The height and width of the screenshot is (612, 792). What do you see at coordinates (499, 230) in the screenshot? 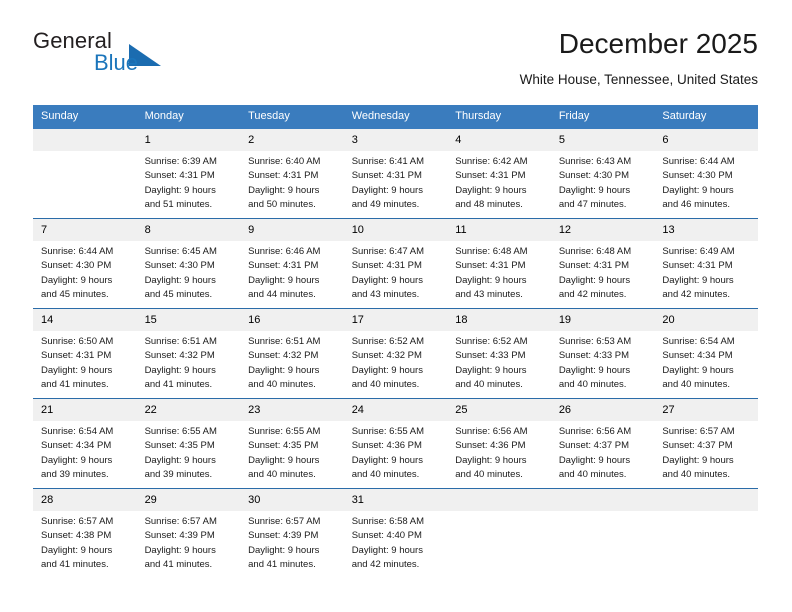
I see `day-number: 11` at bounding box center [499, 230].